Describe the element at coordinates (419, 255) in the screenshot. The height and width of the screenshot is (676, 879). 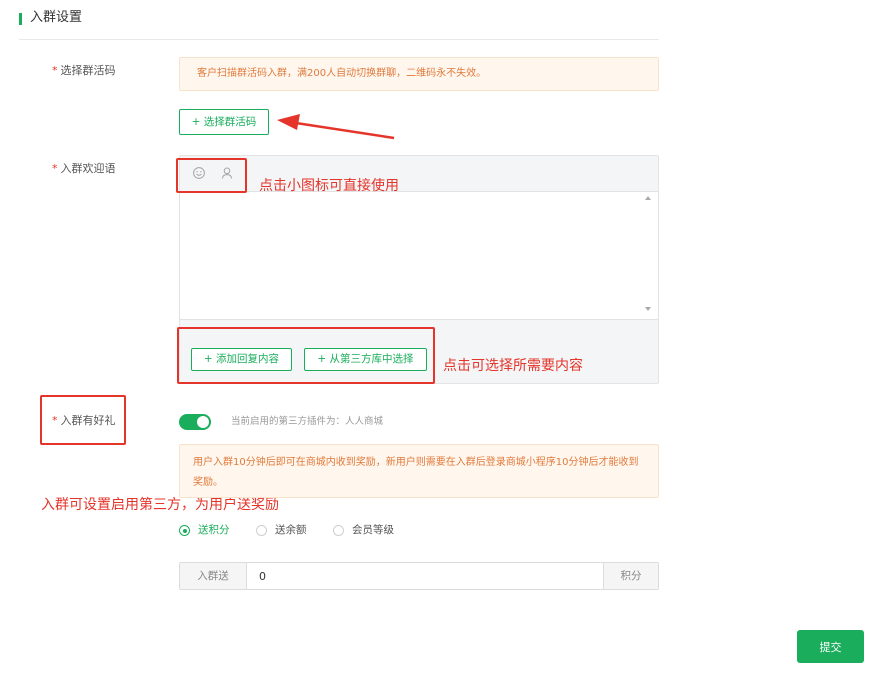
I see `welcome-textarea` at that location.